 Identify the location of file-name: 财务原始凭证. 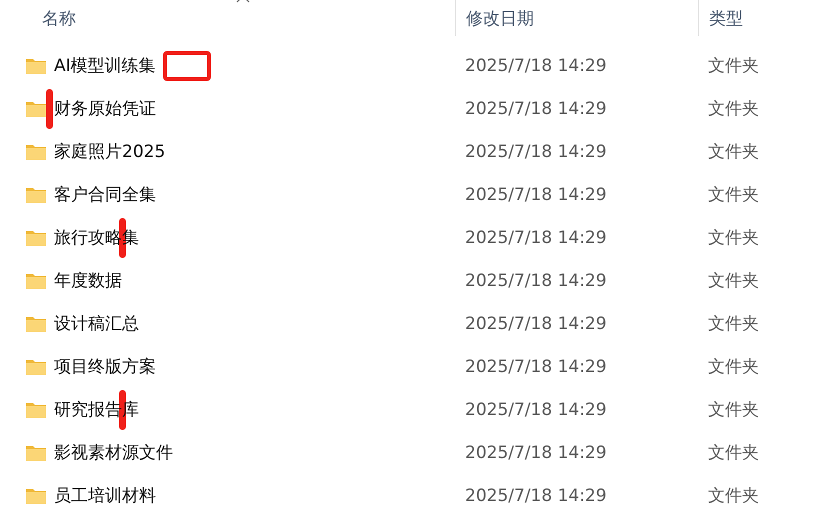
(105, 108).